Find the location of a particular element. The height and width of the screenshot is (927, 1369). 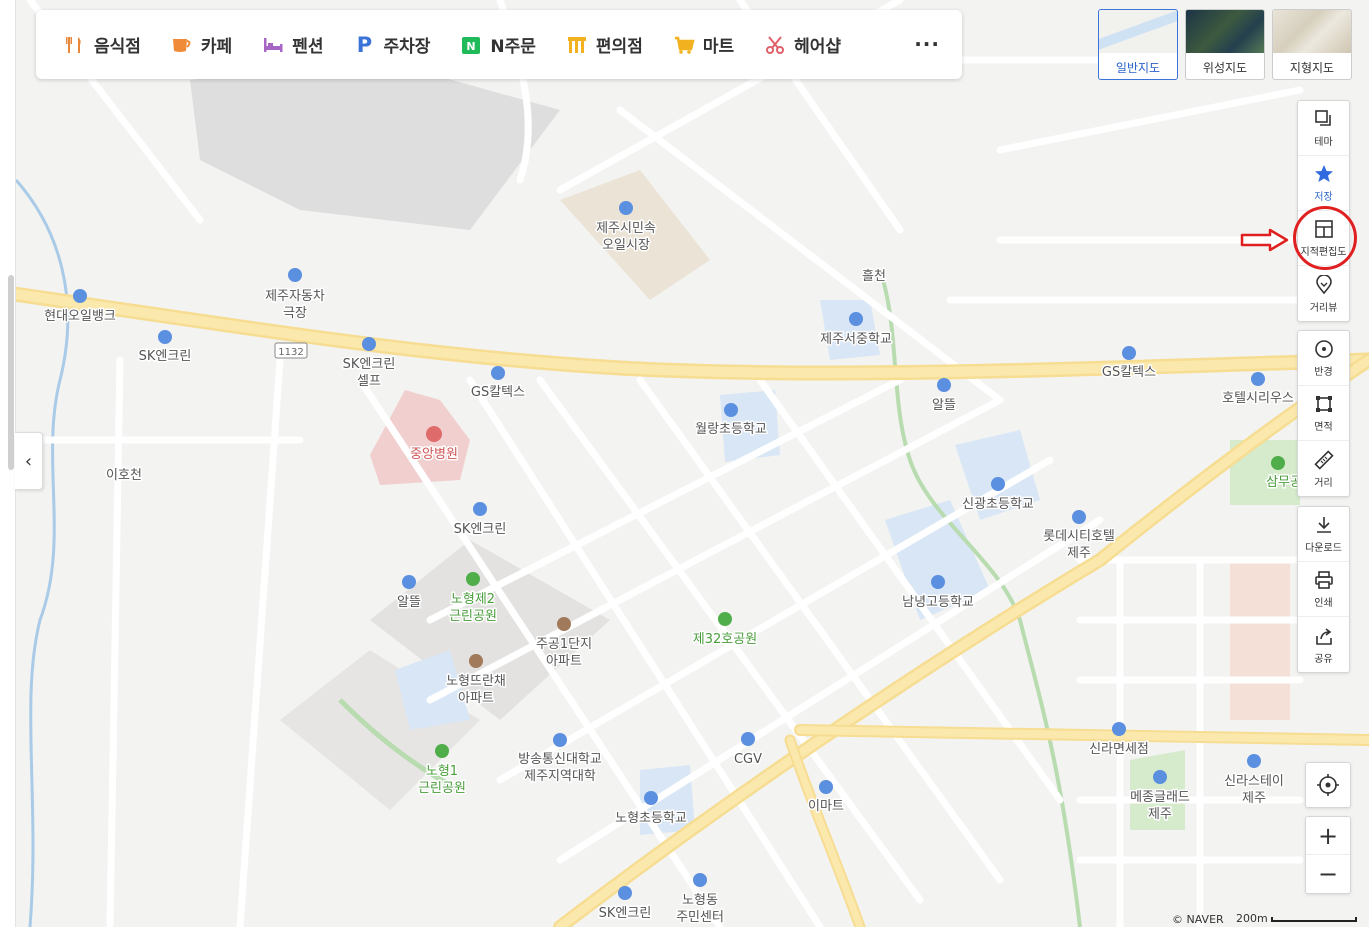

map-type-label: 일반지도 is located at coordinates (1138, 68).